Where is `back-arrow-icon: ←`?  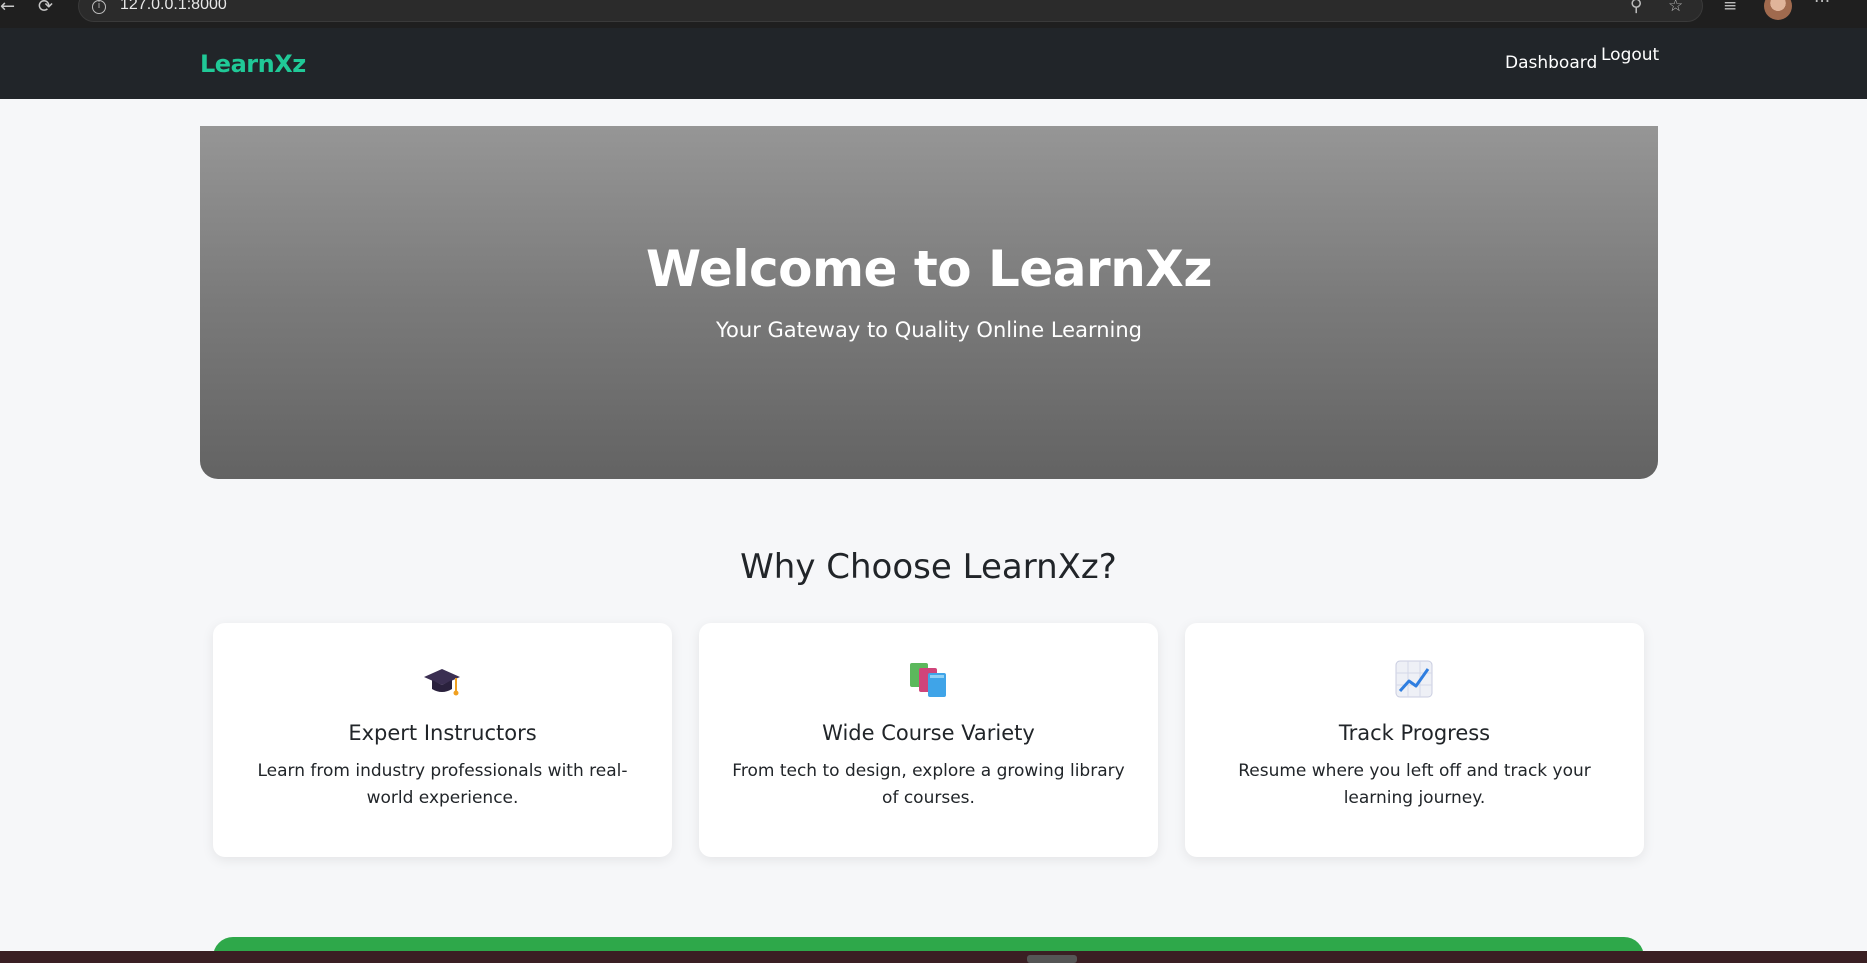
back-arrow-icon: ← is located at coordinates (10, 9).